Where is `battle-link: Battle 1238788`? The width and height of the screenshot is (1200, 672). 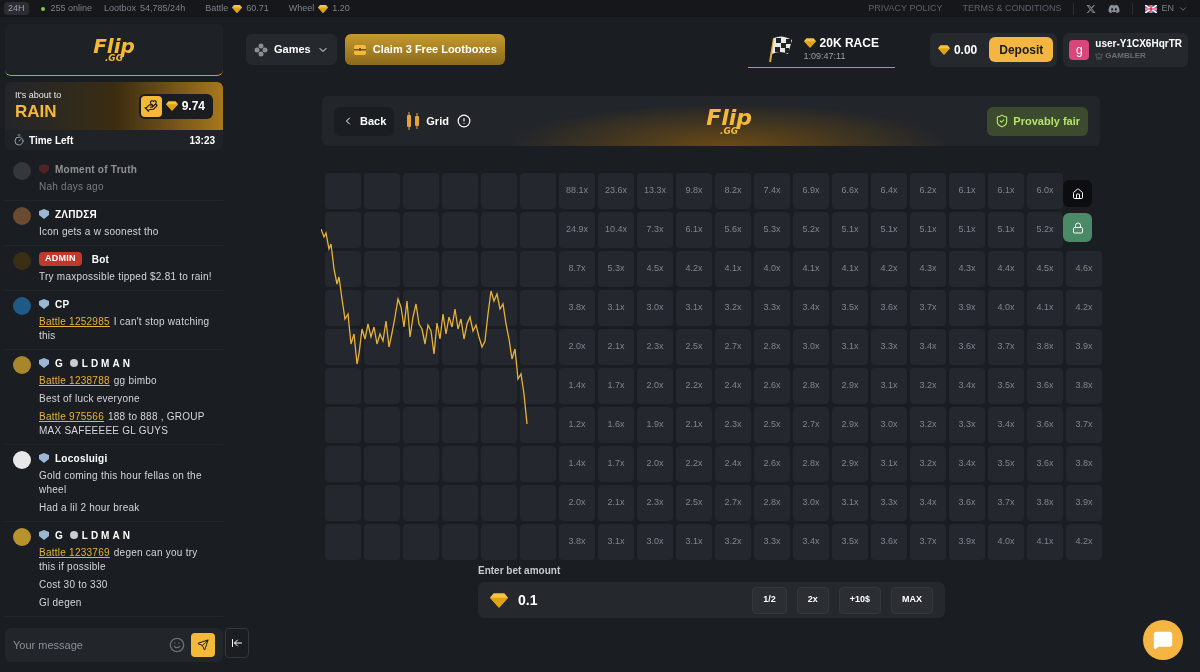
battle-link: Battle 1238788 is located at coordinates (74, 380).